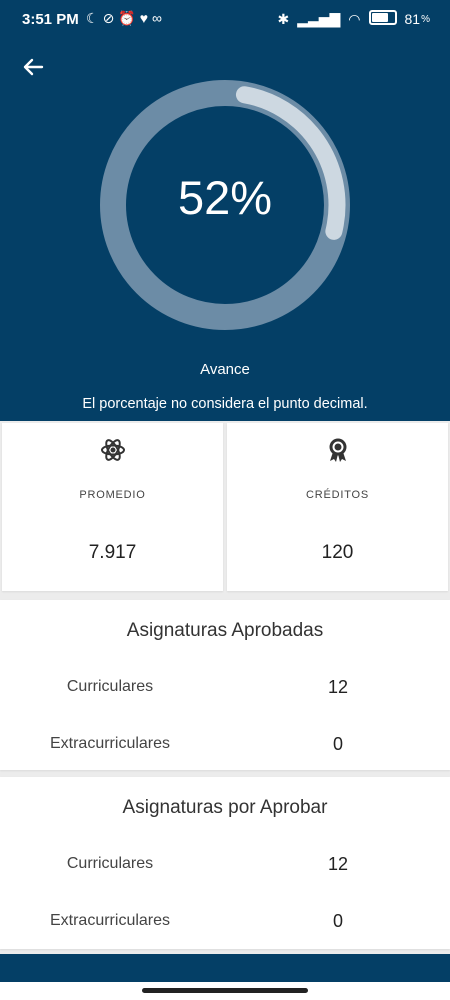  Describe the element at coordinates (110, 18) in the screenshot. I see `mute-icon: ⊘` at that location.